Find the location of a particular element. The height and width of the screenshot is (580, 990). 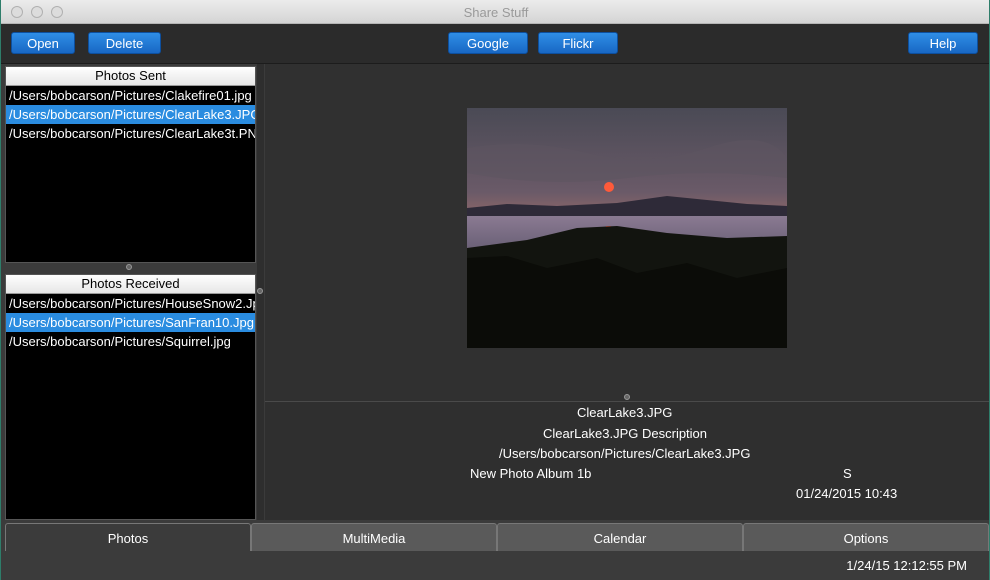

photos-sent-header: Photos Sent is located at coordinates (130, 76).